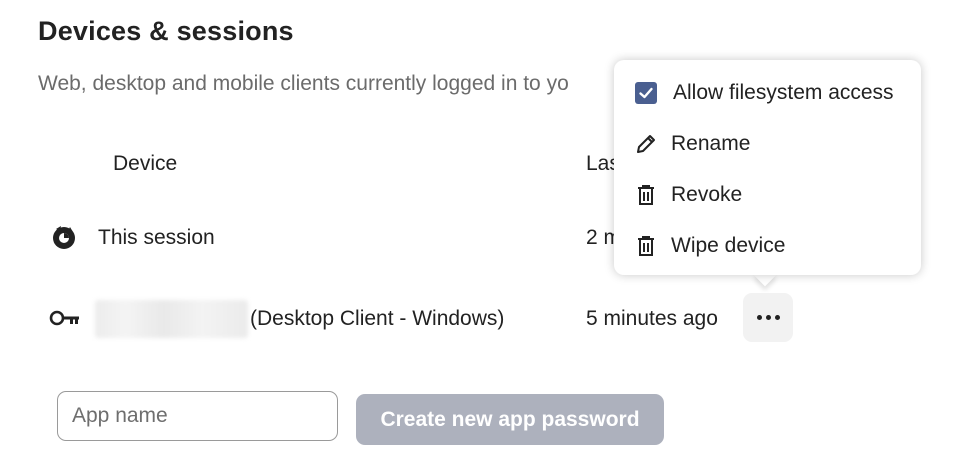 The width and height of the screenshot is (958, 476). What do you see at coordinates (64, 237) in the screenshot?
I see `browser-session-icon` at bounding box center [64, 237].